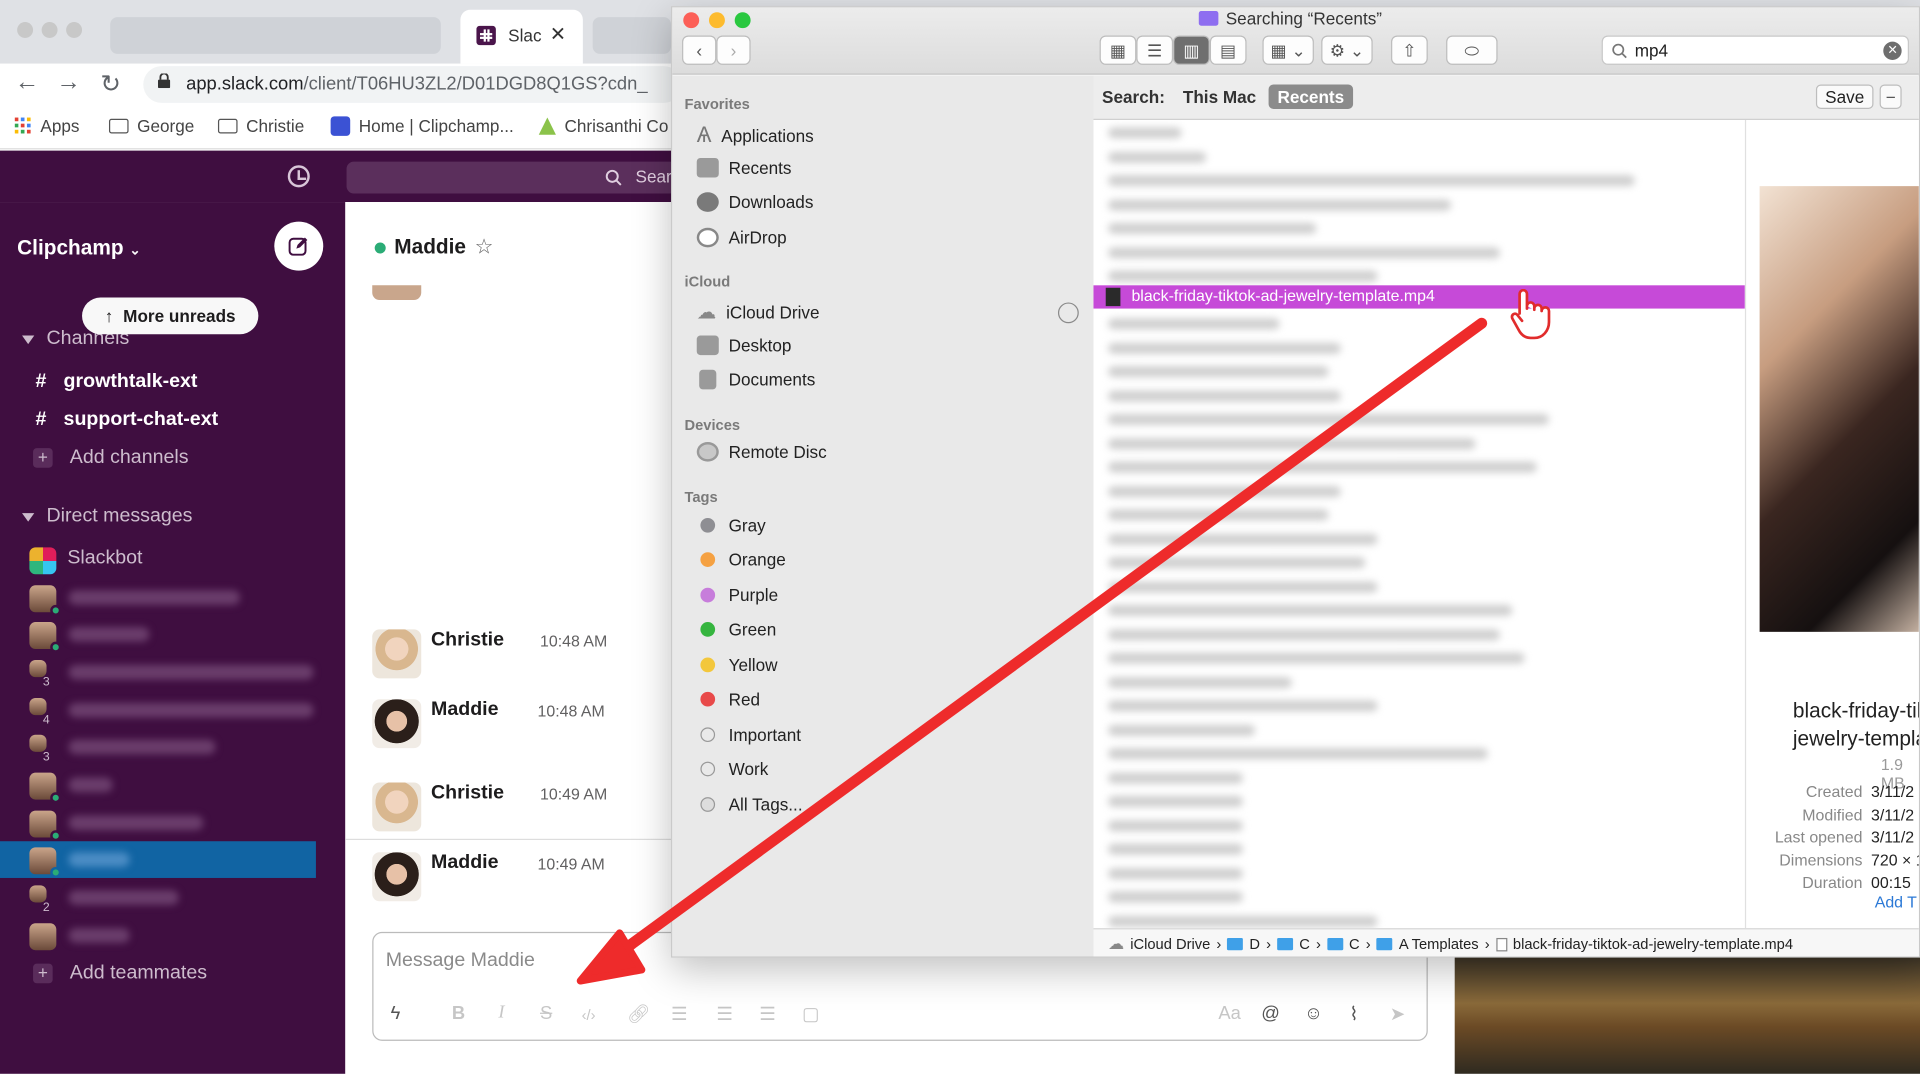 This screenshot has width=1920, height=1080. What do you see at coordinates (558, 34) in the screenshot?
I see `tab-close-icon: ✕` at bounding box center [558, 34].